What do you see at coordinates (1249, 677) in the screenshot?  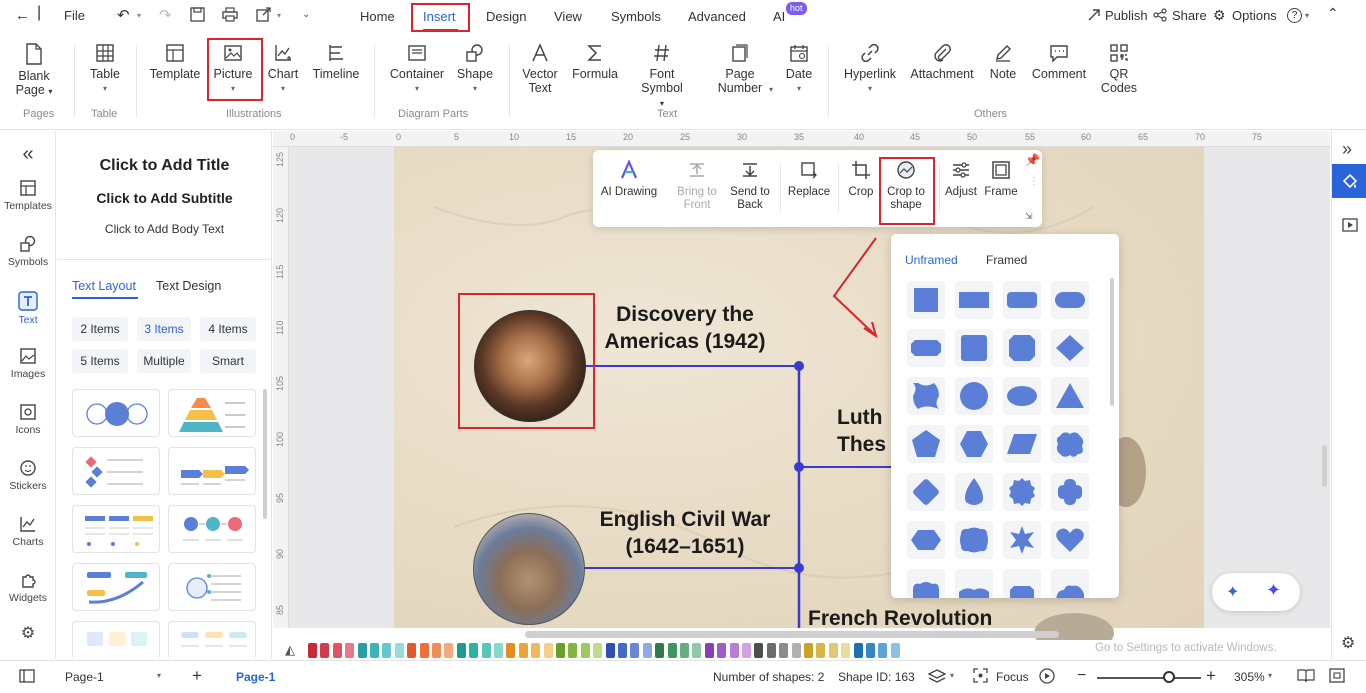 I see `zoom-level: 305%` at bounding box center [1249, 677].